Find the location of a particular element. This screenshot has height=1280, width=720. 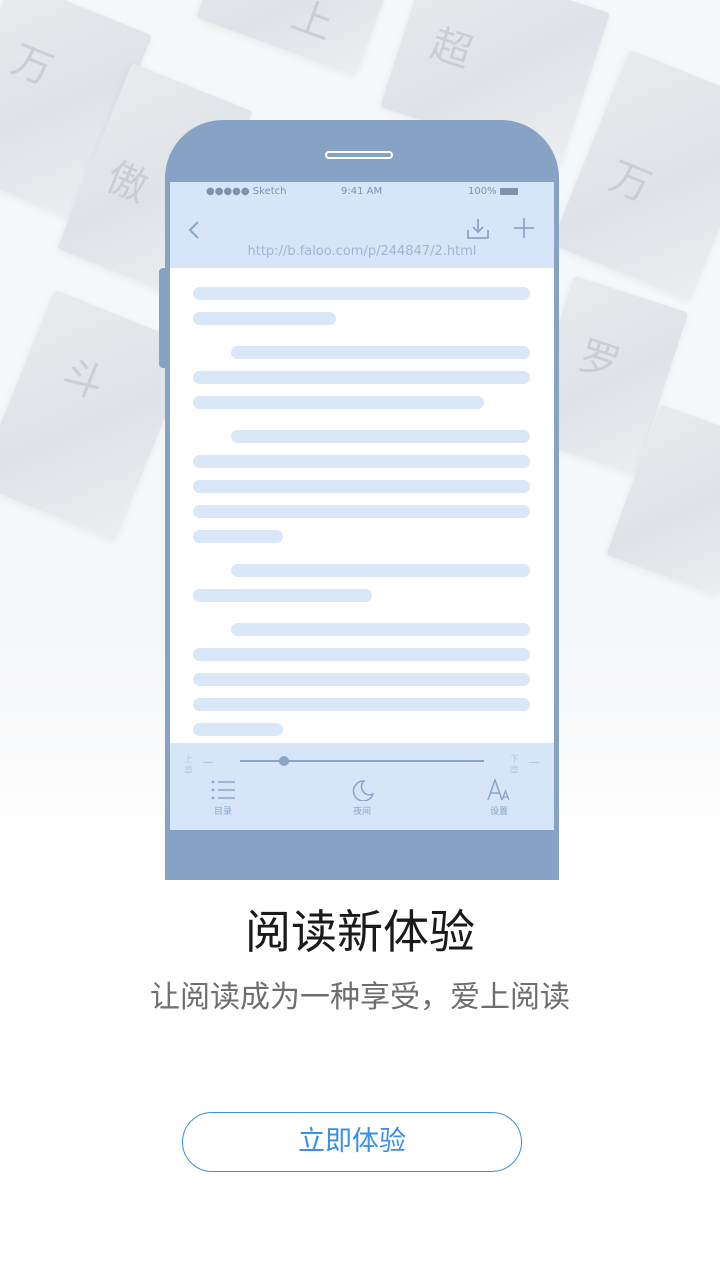

toolbar-night-button: 夜间 is located at coordinates (362, 798).